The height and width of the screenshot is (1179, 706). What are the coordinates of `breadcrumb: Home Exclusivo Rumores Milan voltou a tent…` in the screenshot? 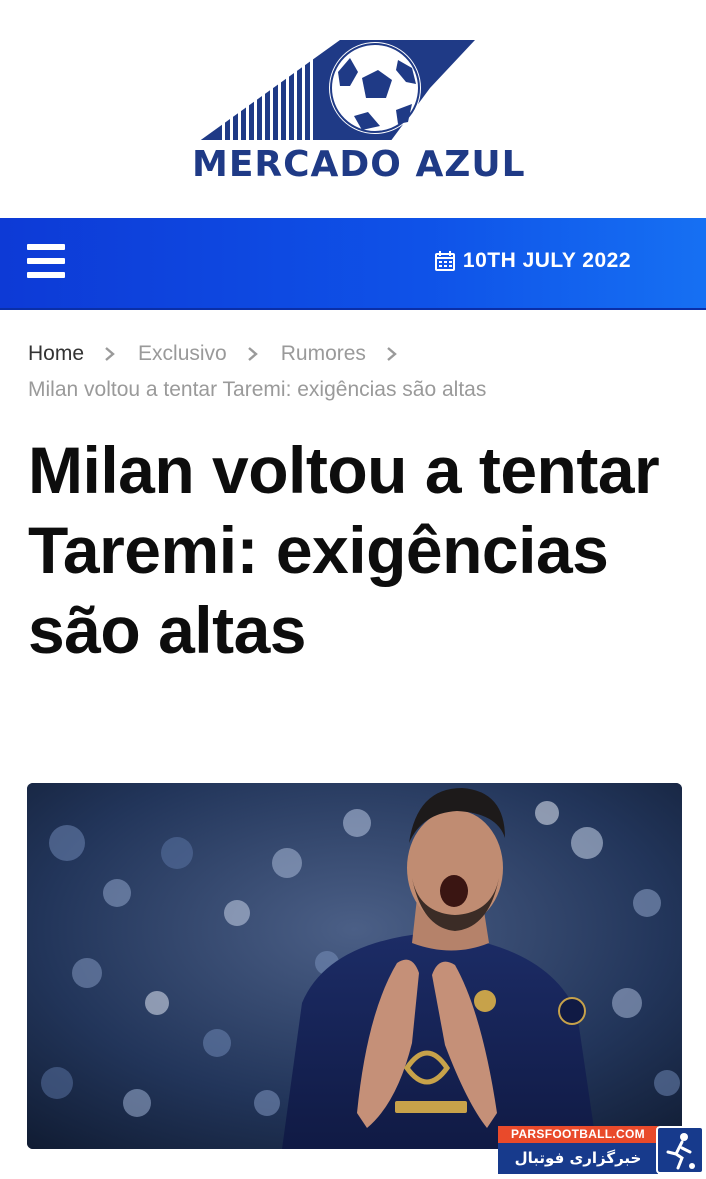 It's located at (353, 372).